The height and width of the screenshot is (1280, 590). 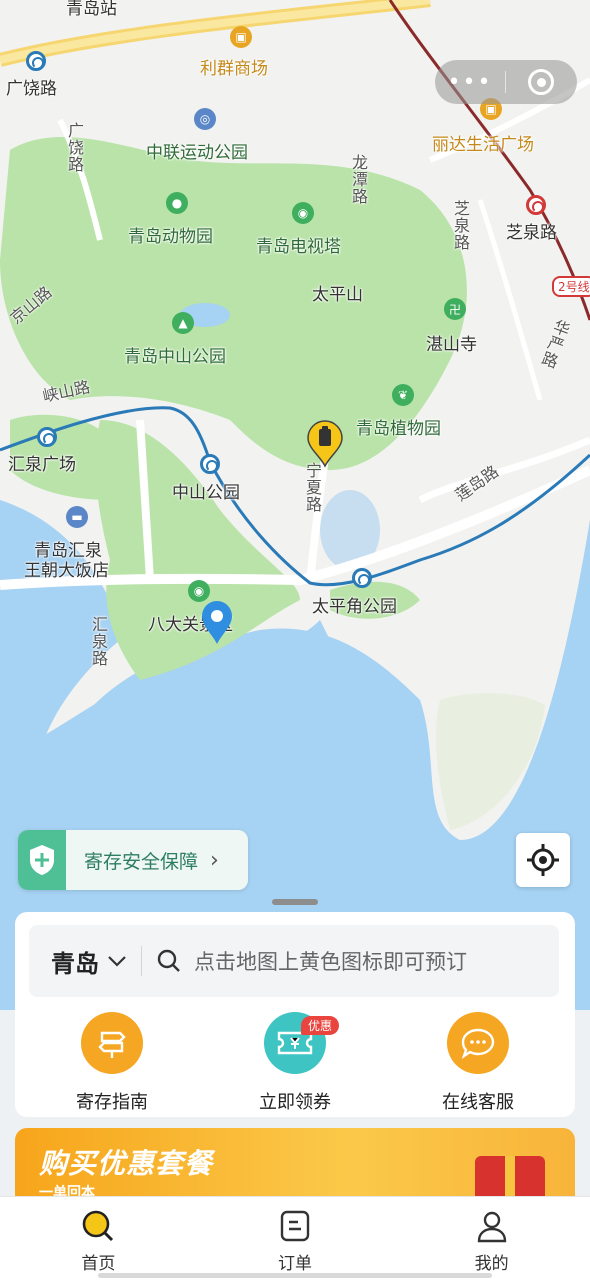 What do you see at coordinates (205, 119) in the screenshot?
I see `stadium-icon: ◎` at bounding box center [205, 119].